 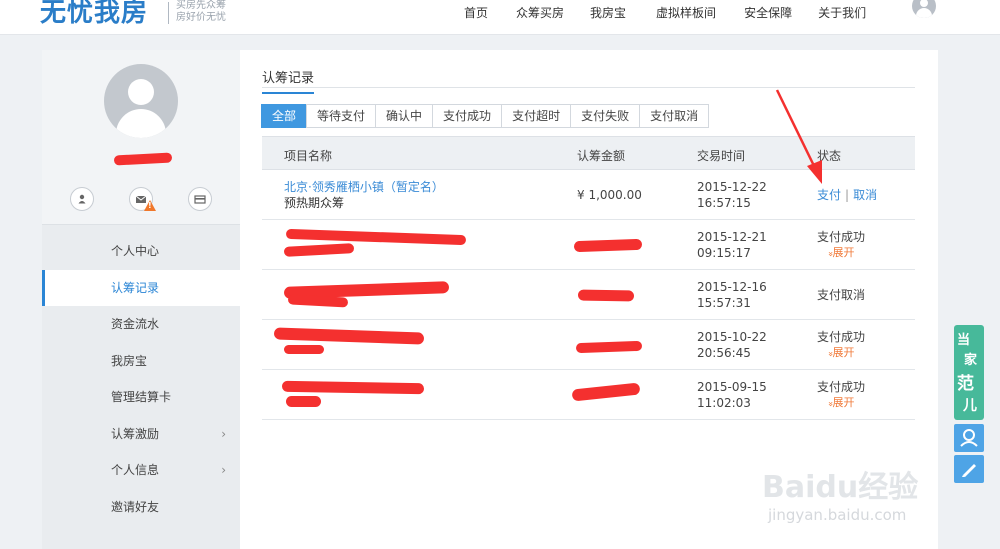 I want to click on table-row: 2015-12-21 09:15:17 支付成功 » 展开, so click(x=588, y=245).